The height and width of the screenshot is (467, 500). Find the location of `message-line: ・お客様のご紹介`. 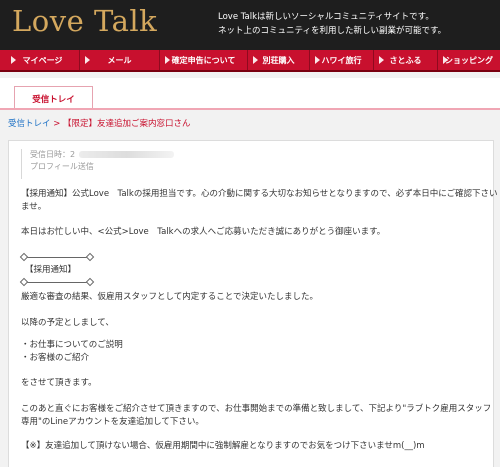

message-line: ・お客様のご紹介 is located at coordinates (55, 358).